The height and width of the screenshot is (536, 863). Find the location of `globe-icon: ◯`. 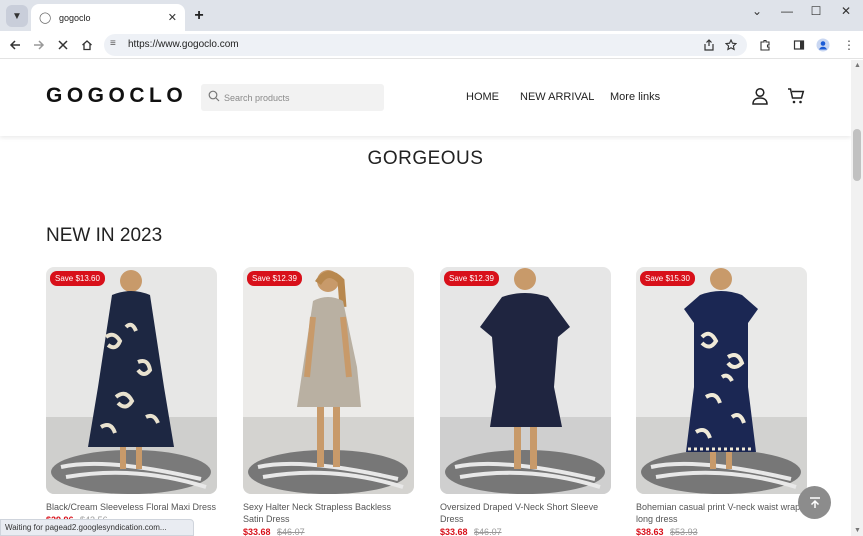

globe-icon: ◯ is located at coordinates (45, 18).